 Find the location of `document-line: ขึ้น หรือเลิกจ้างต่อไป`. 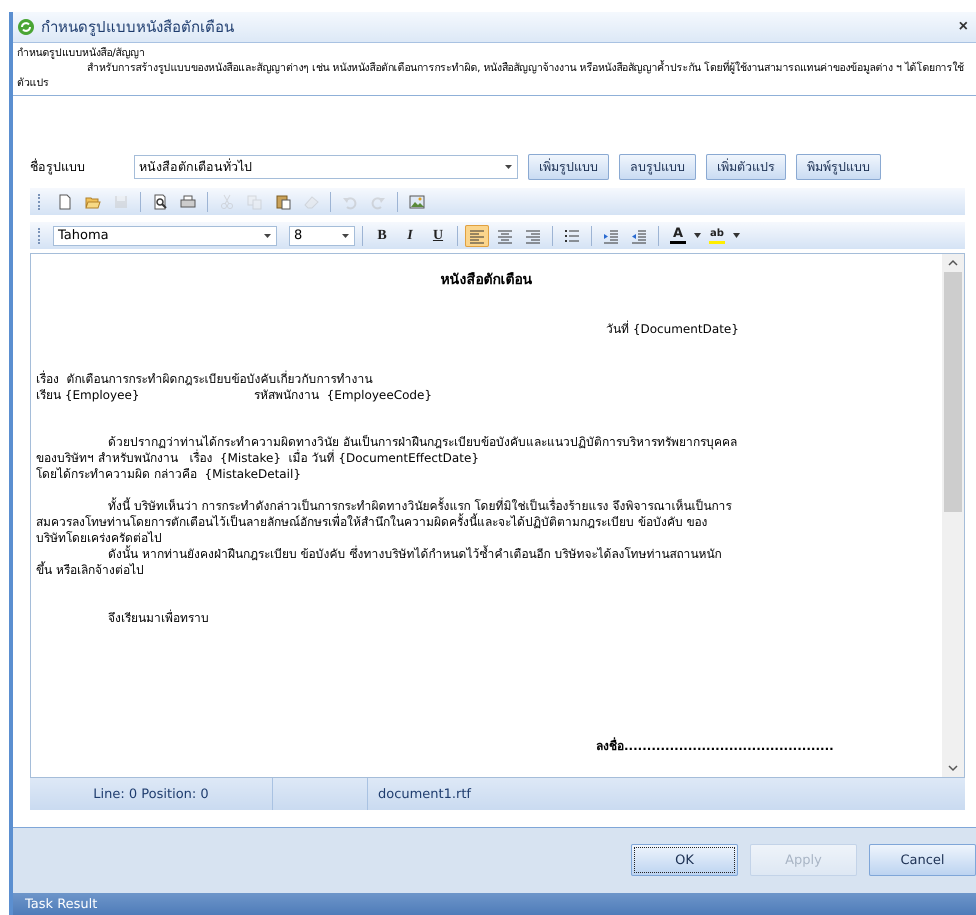

document-line: ขึ้น หรือเลิกจ้างต่อไป is located at coordinates (90, 570).